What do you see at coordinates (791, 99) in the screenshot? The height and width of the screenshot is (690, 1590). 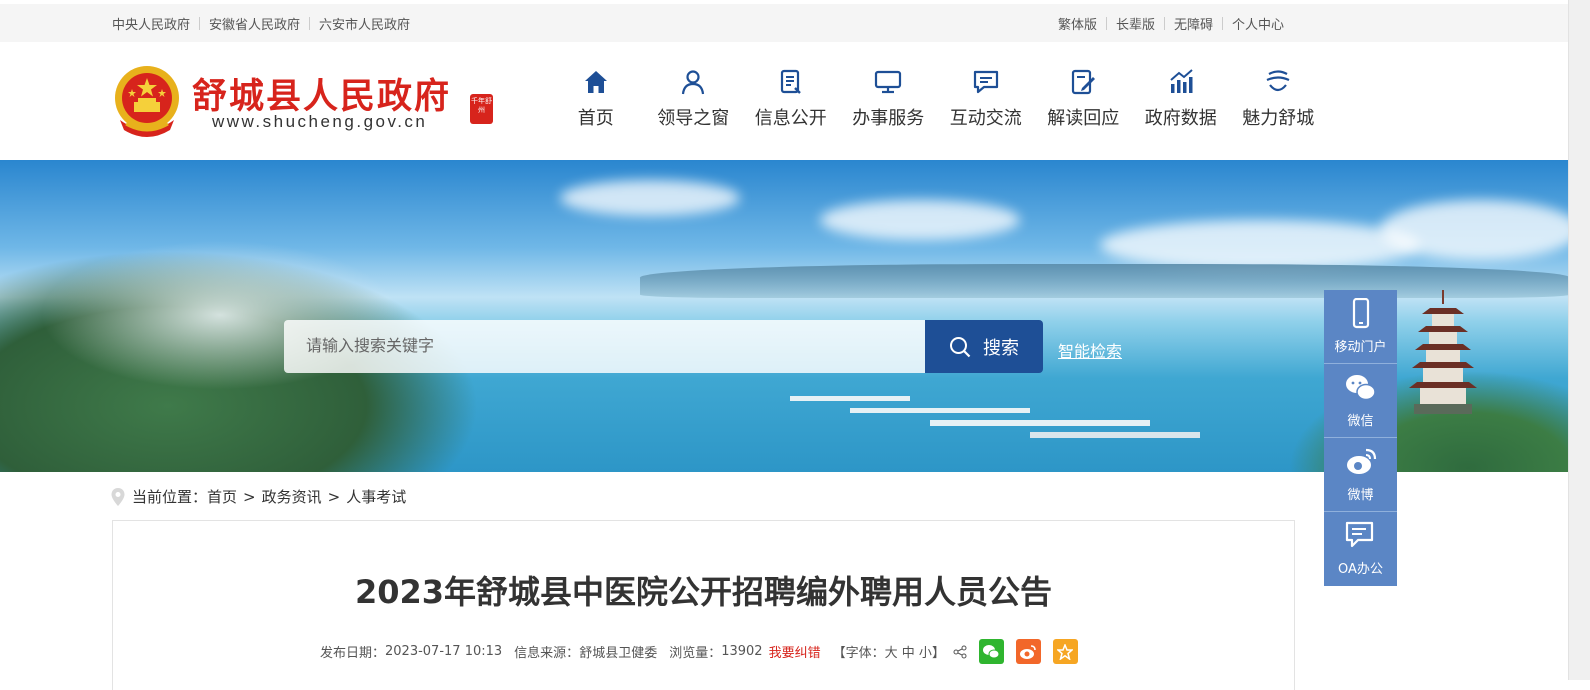 I see `nav-item-info-disclosure: 信息公开` at bounding box center [791, 99].